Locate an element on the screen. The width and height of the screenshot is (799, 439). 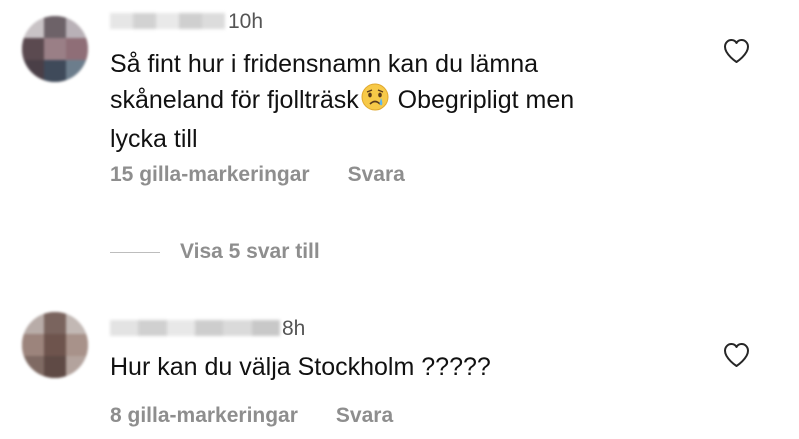
comment-time: 10h is located at coordinates (246, 21).